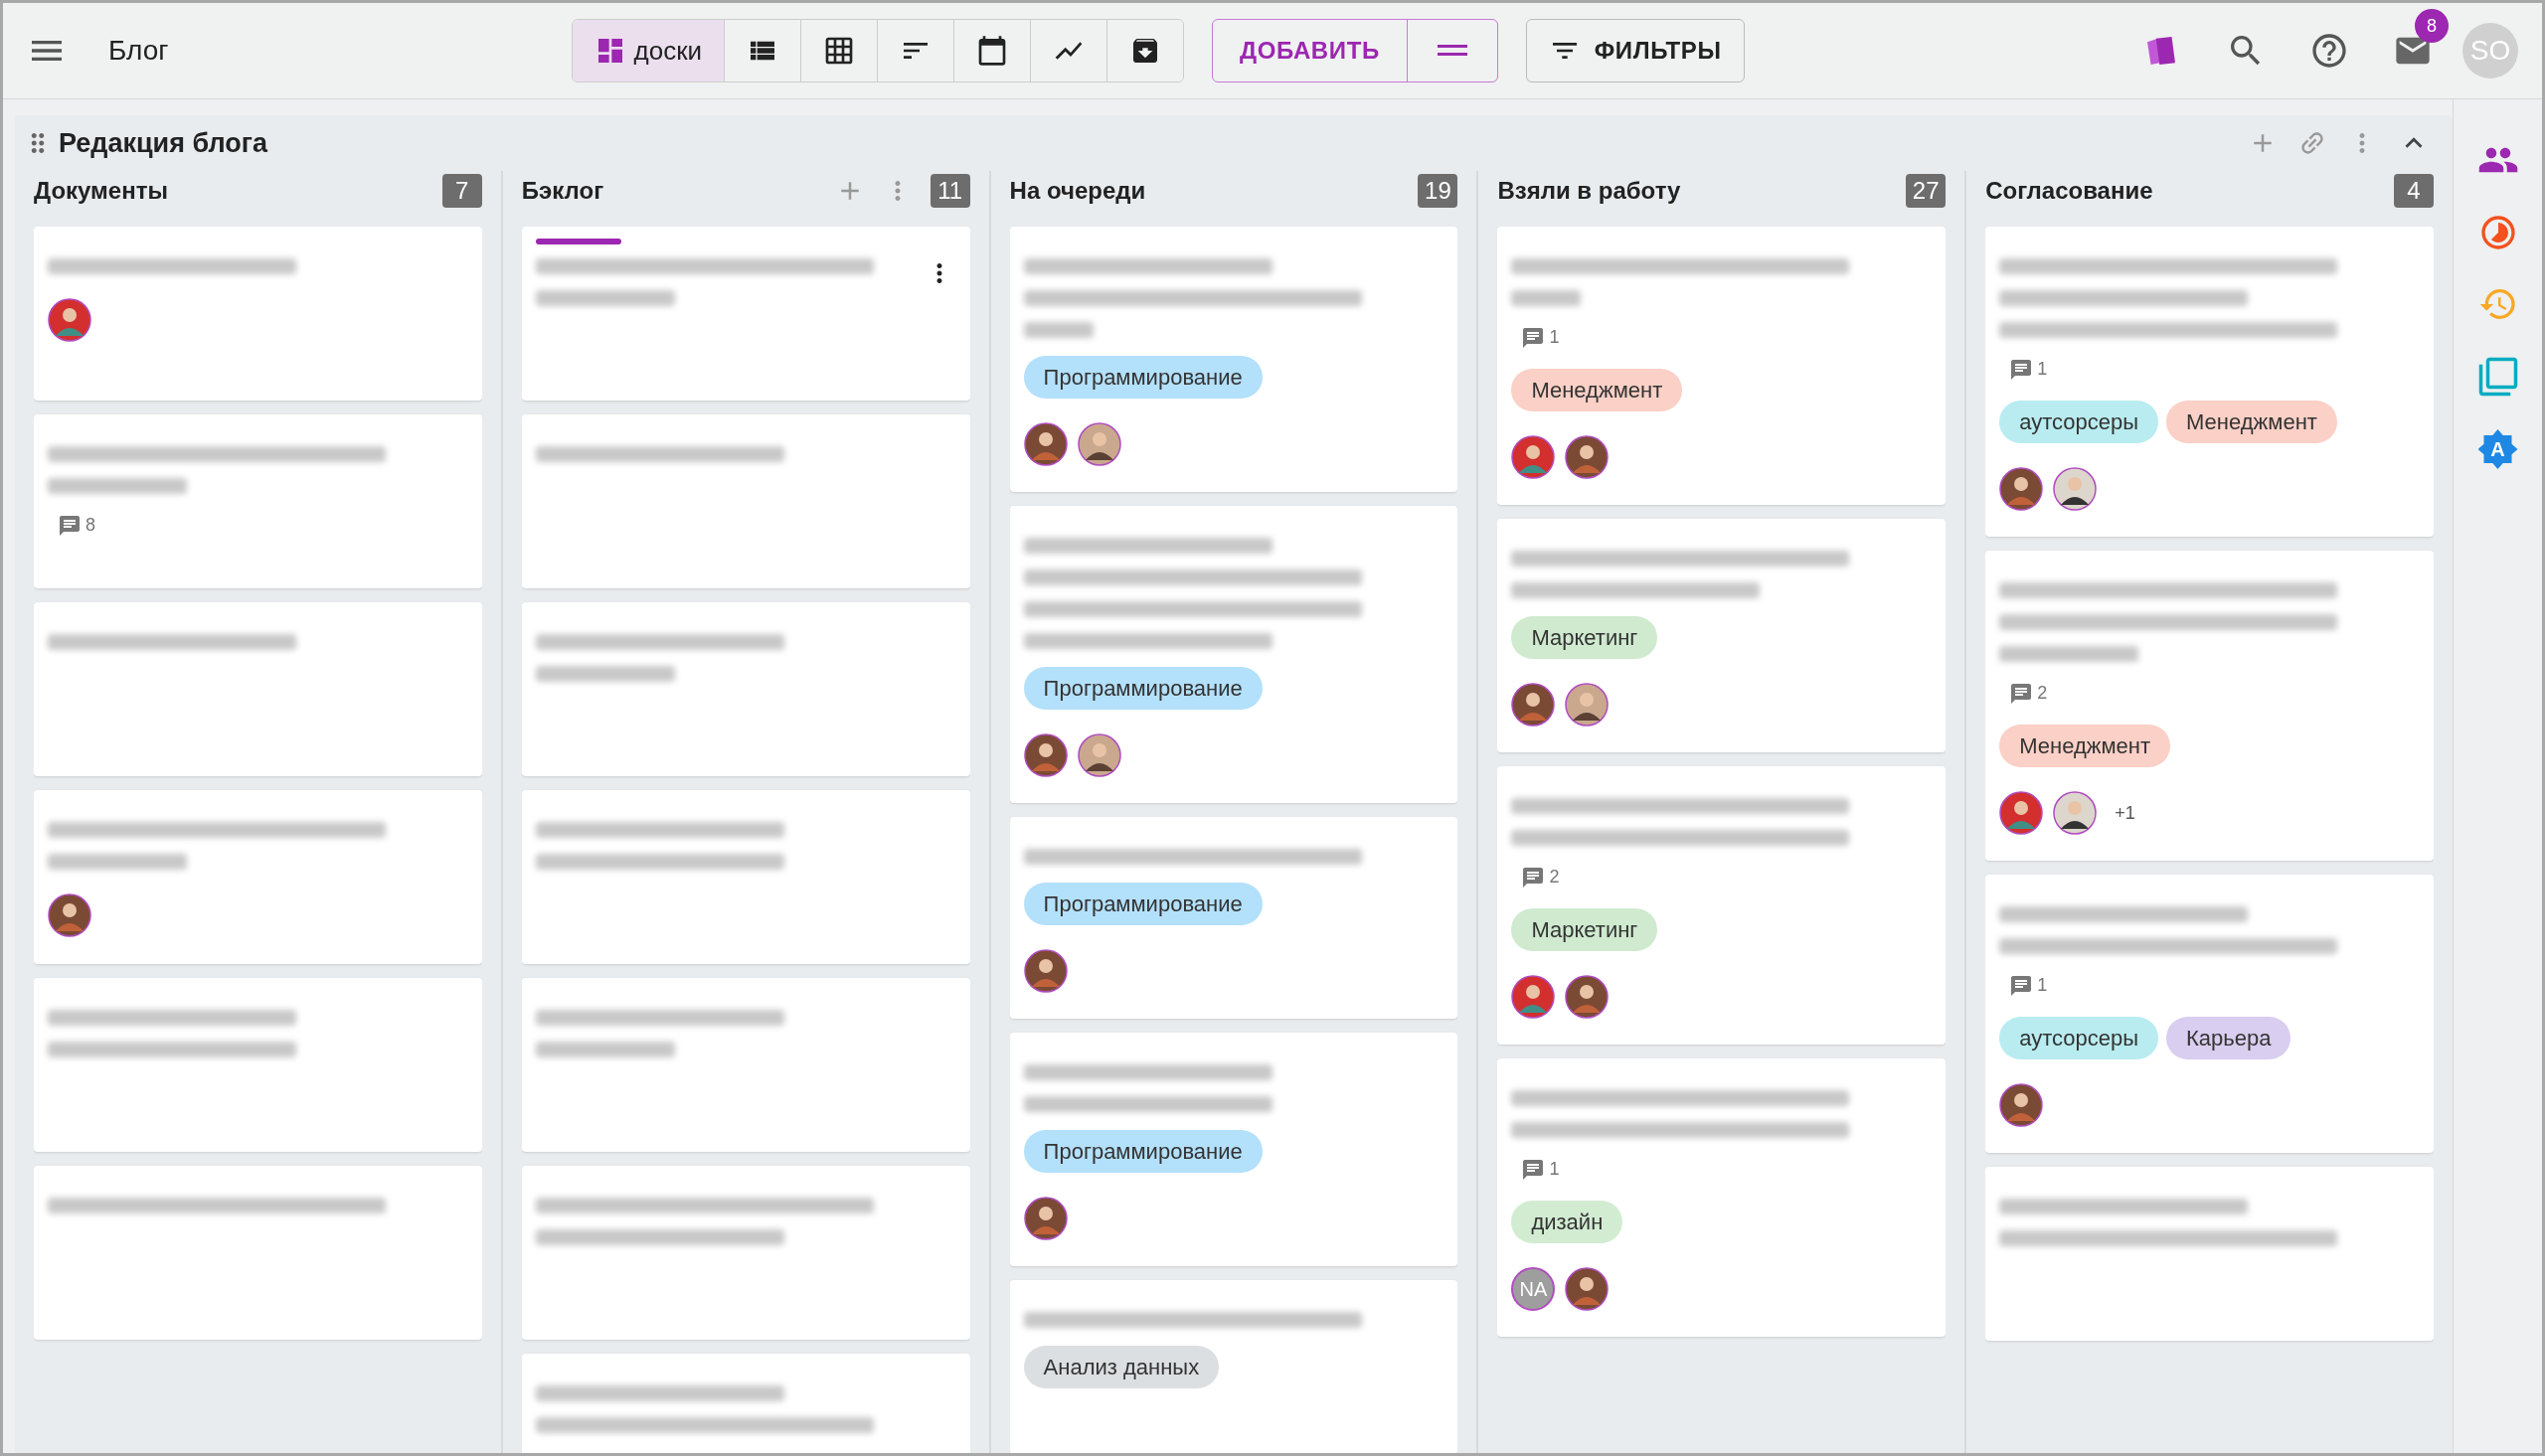 This screenshot has height=1456, width=2545. Describe the element at coordinates (1589, 191) in the screenshot. I see `column-title: Взяли в работу` at that location.